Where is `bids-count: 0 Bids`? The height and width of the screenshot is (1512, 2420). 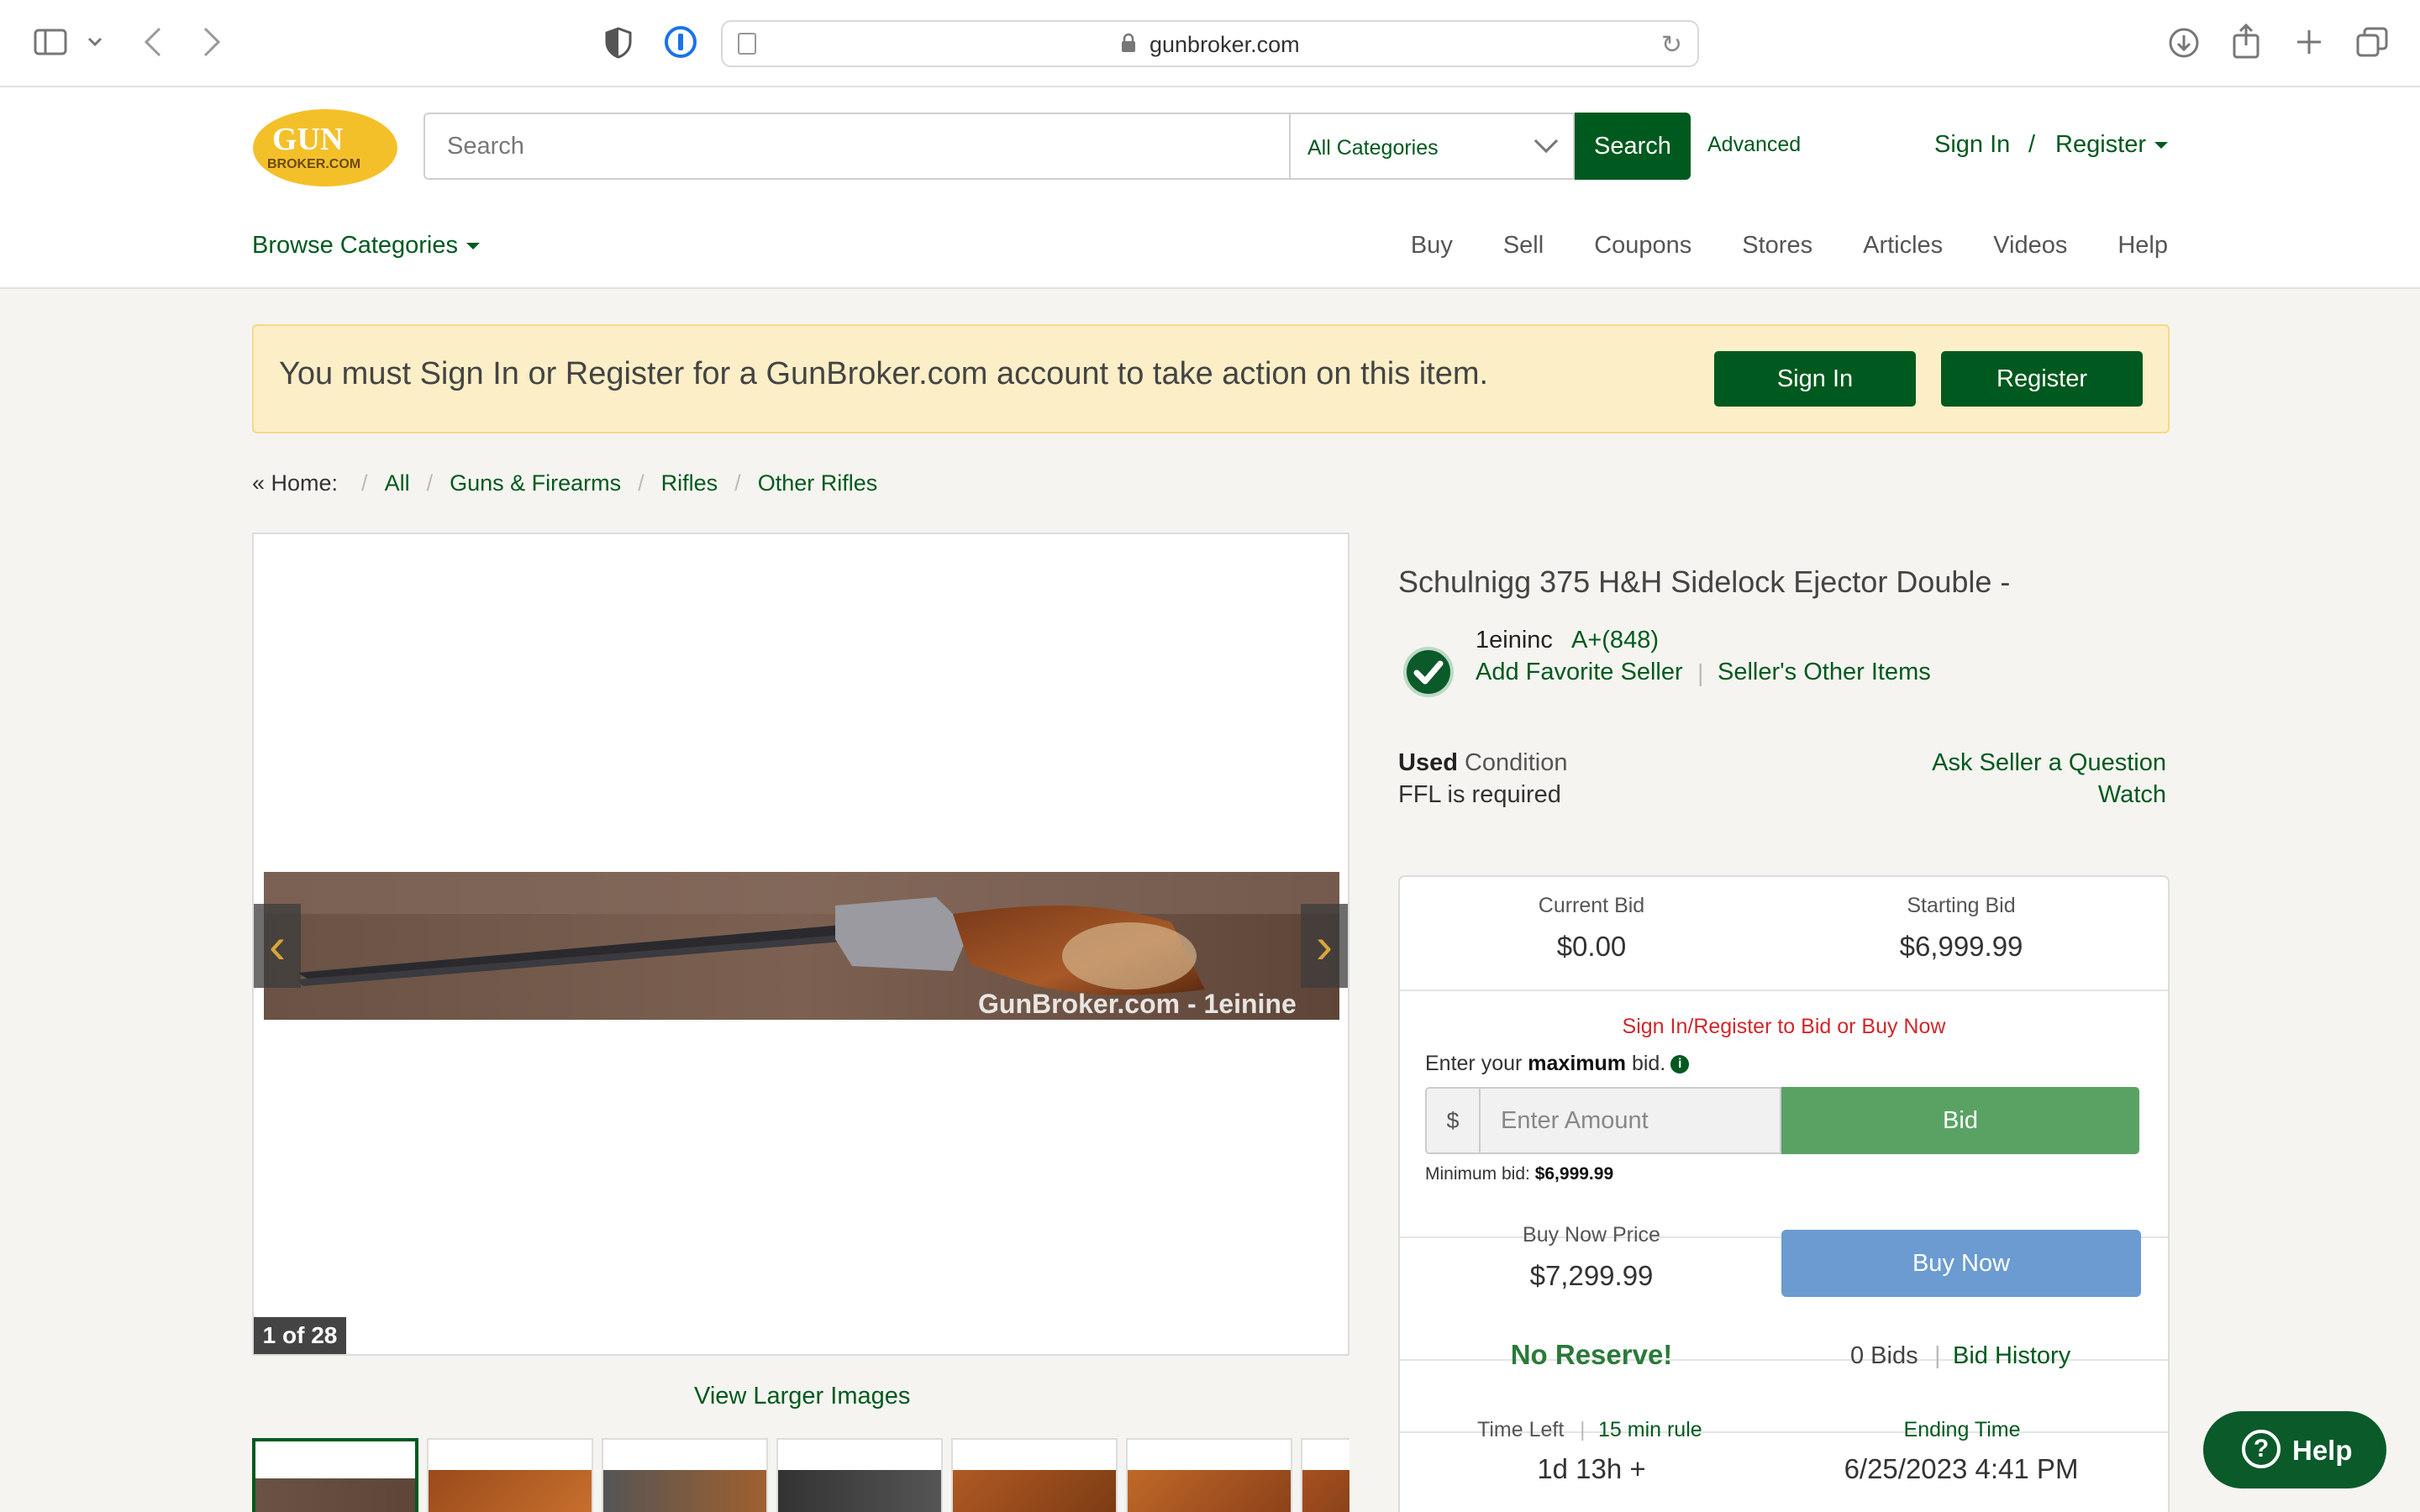
bids-count: 0 Bids is located at coordinates (1884, 1355).